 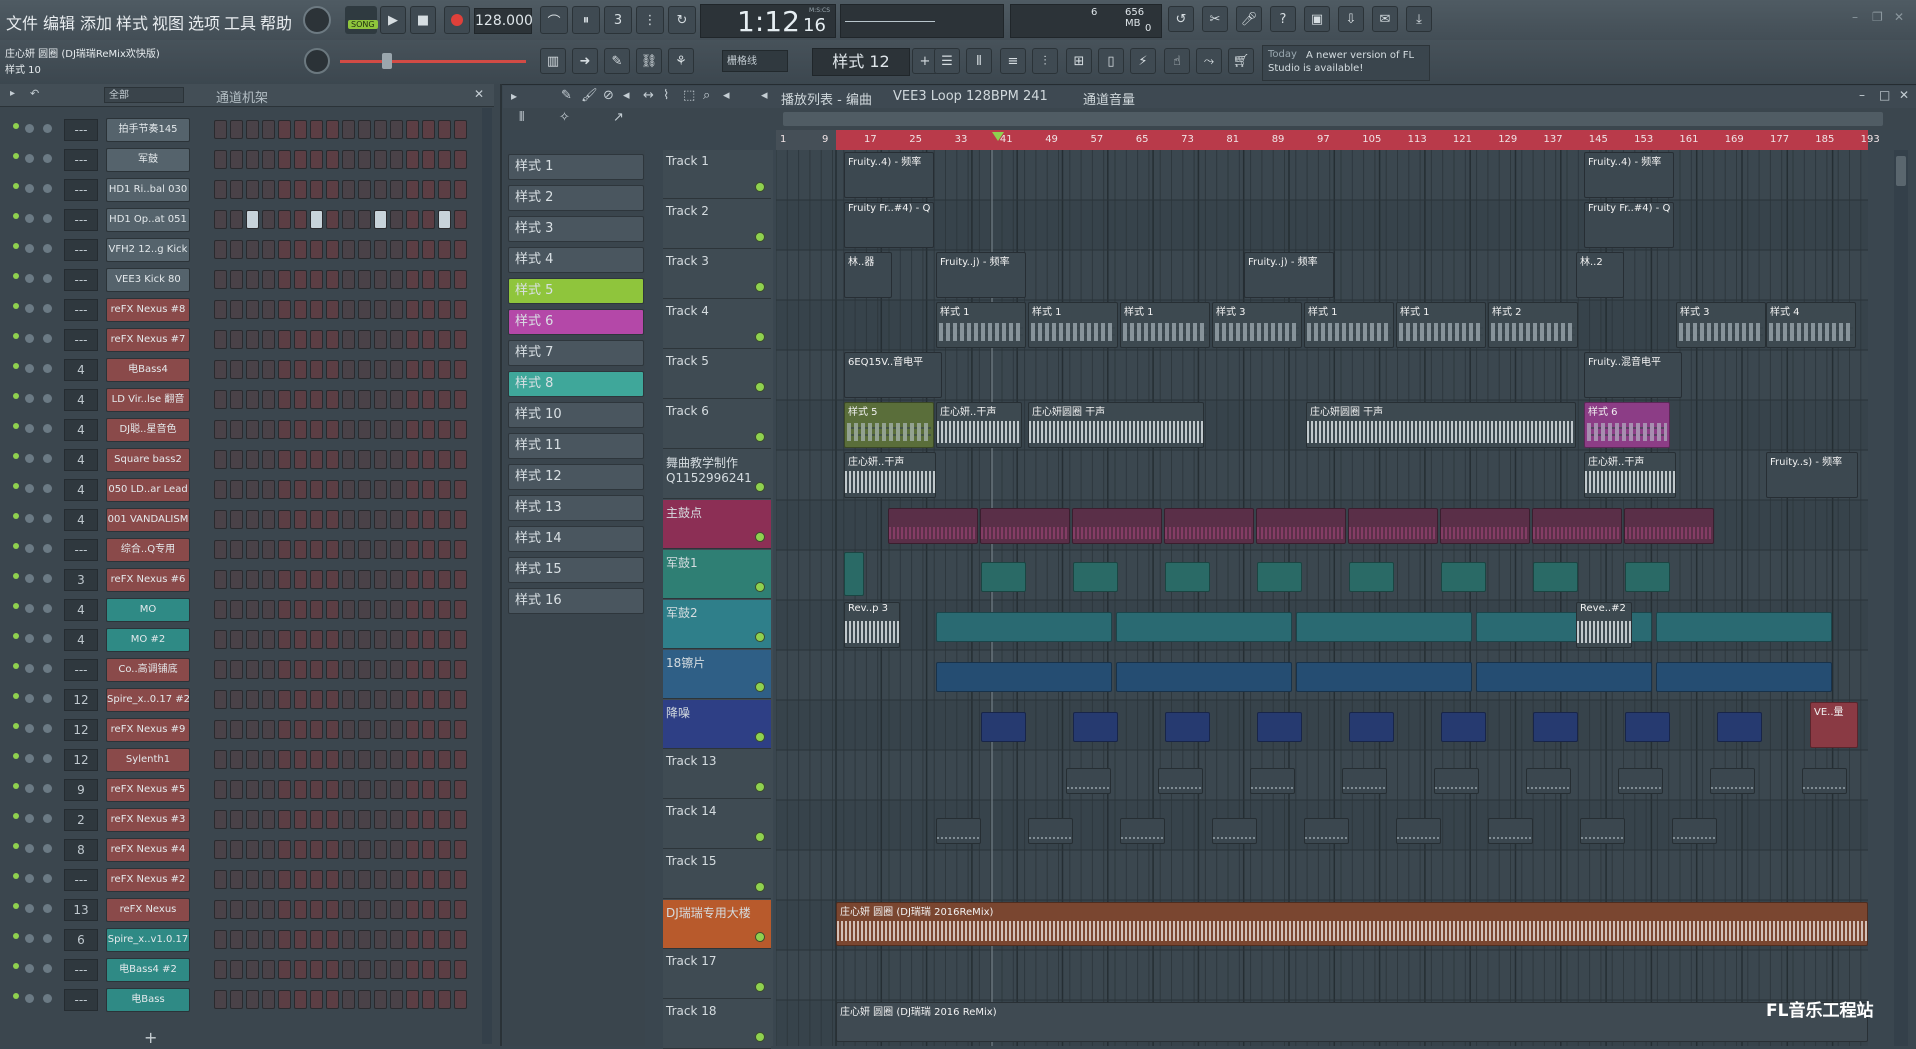 I want to click on playlist-clip: 林..2, so click(x=1600, y=275).